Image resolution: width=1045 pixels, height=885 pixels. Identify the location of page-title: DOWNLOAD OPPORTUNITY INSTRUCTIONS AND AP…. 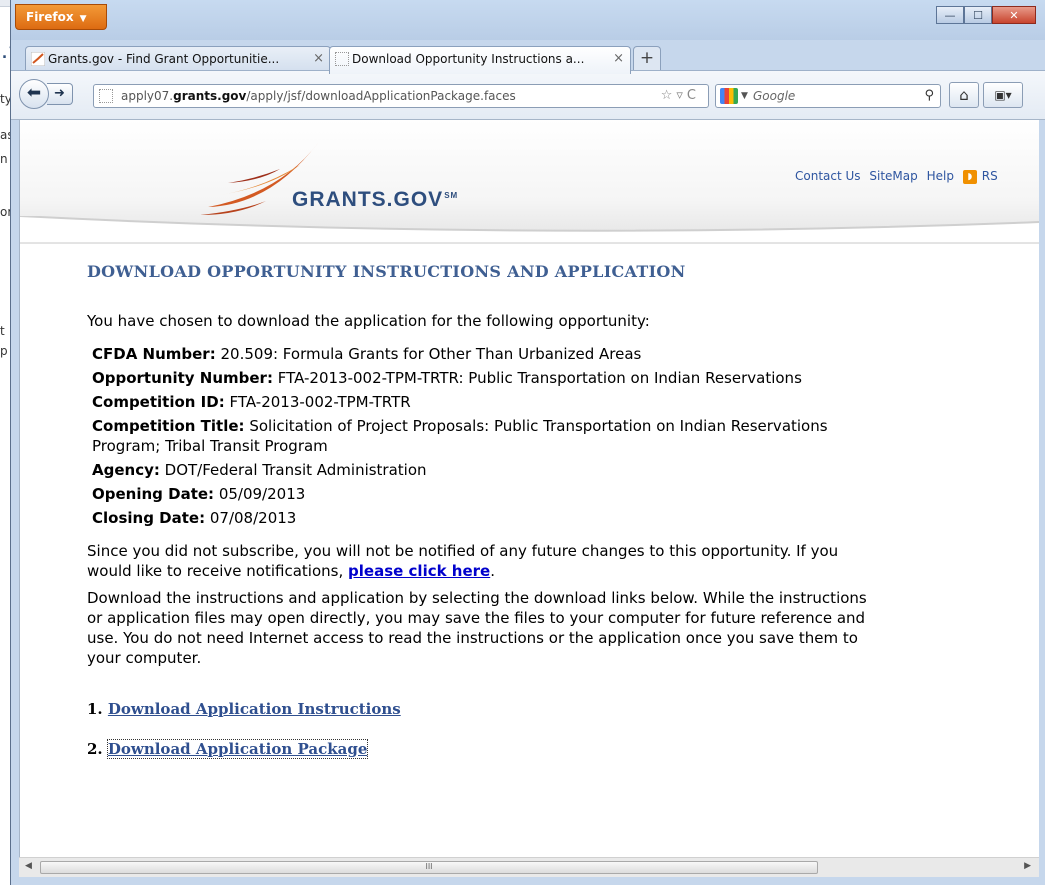
(386, 271).